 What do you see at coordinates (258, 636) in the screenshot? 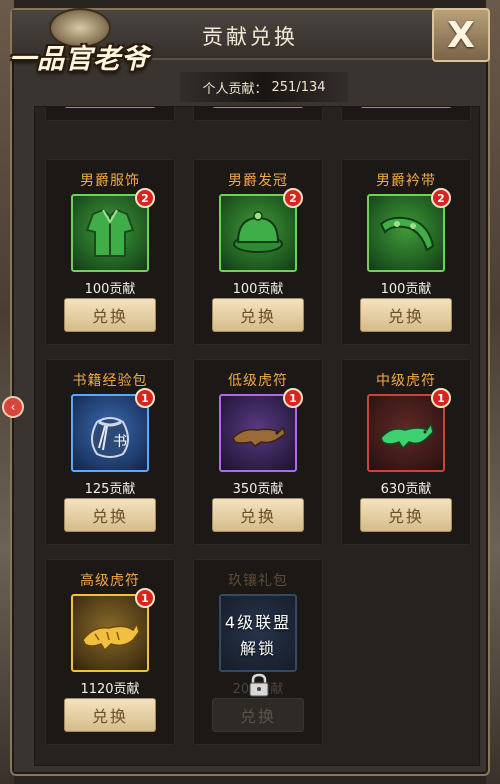
I see `unlock-requirement: 4级联盟 解锁` at bounding box center [258, 636].